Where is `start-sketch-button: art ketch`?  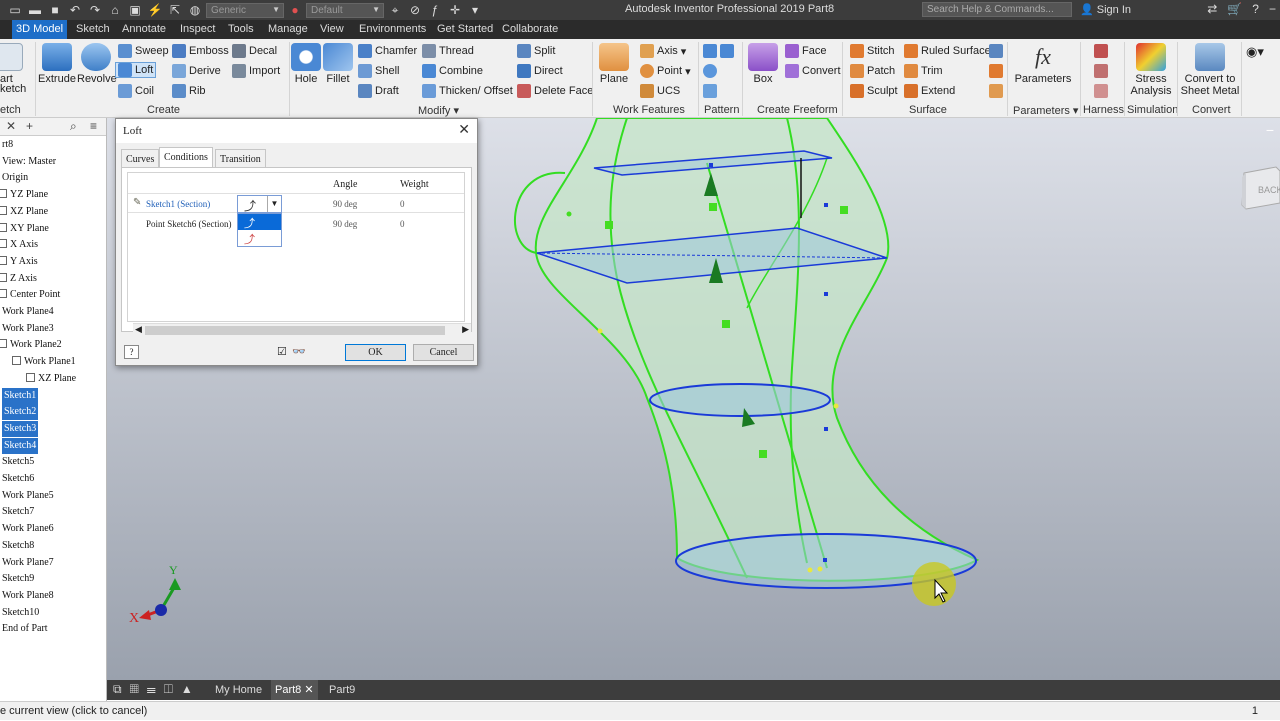 start-sketch-button: art ketch is located at coordinates (13, 69).